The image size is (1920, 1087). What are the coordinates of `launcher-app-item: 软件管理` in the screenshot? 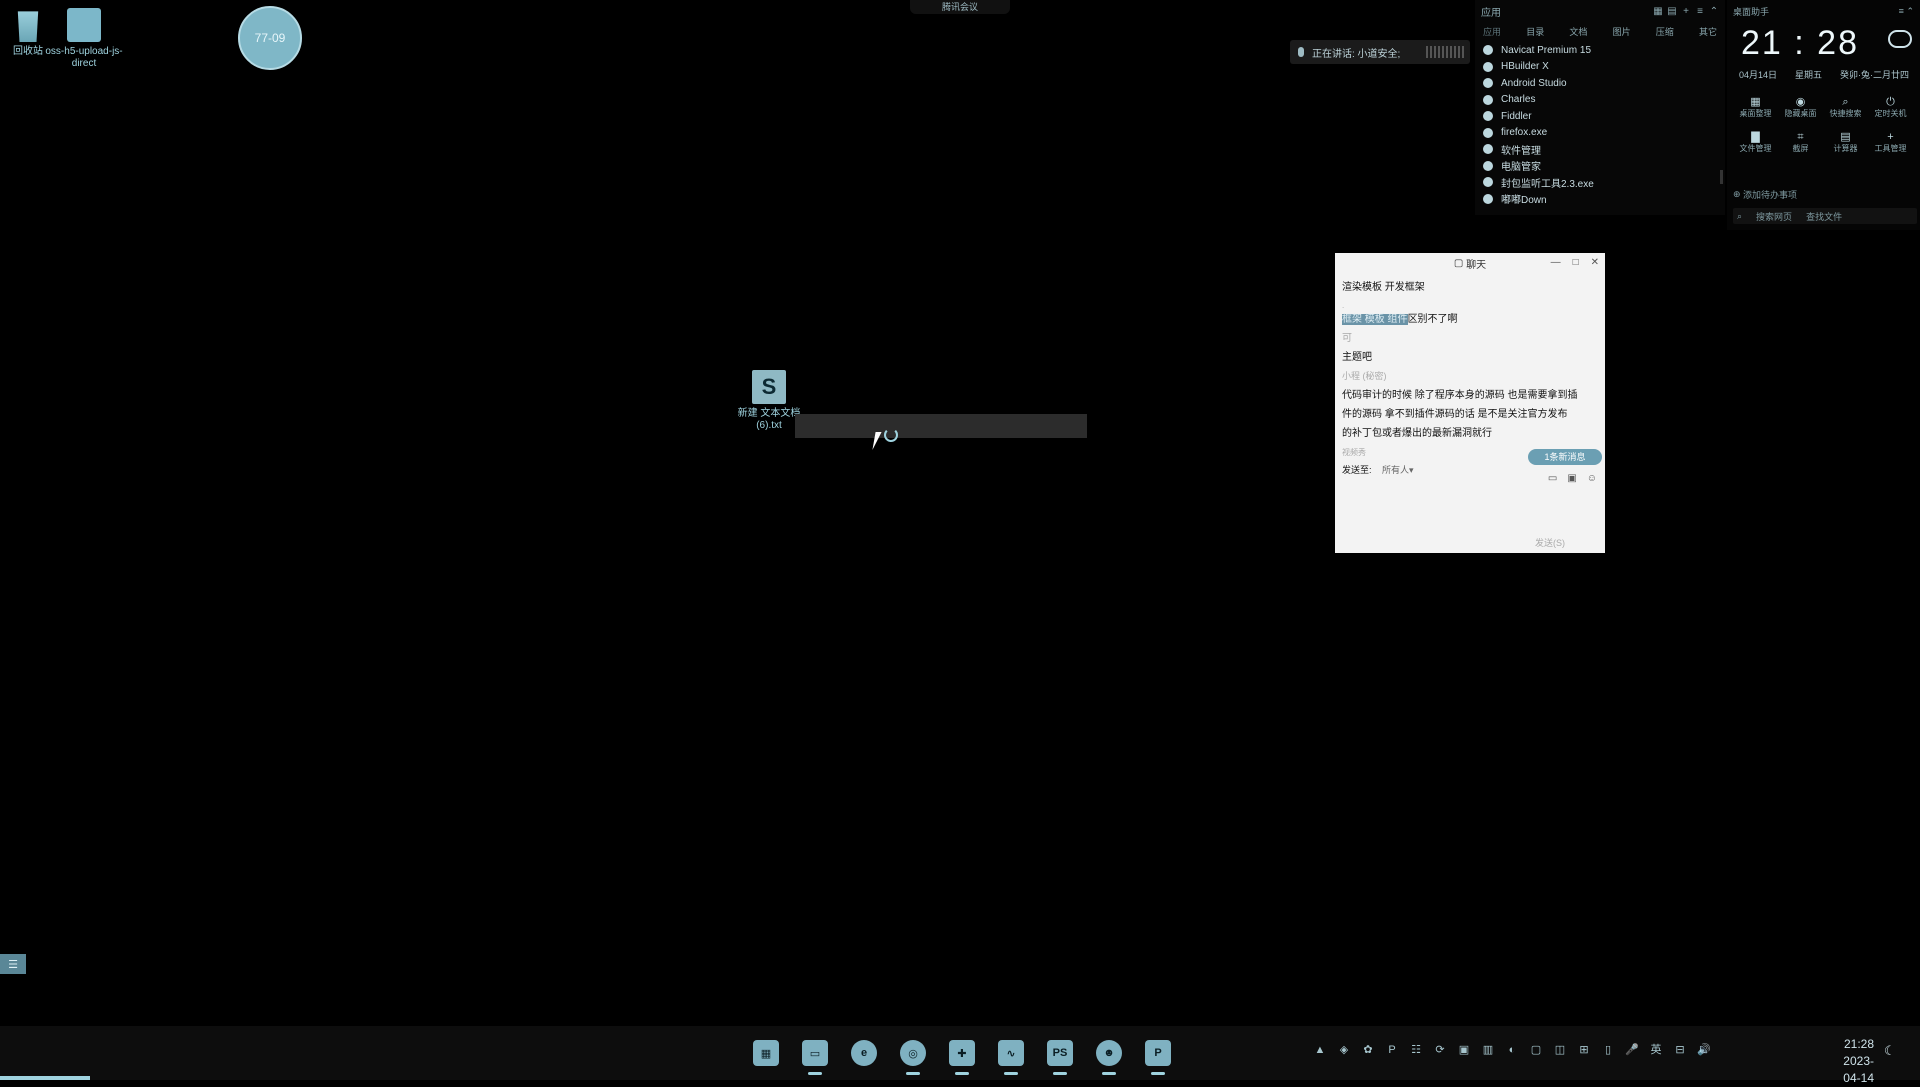 It's located at (1600, 149).